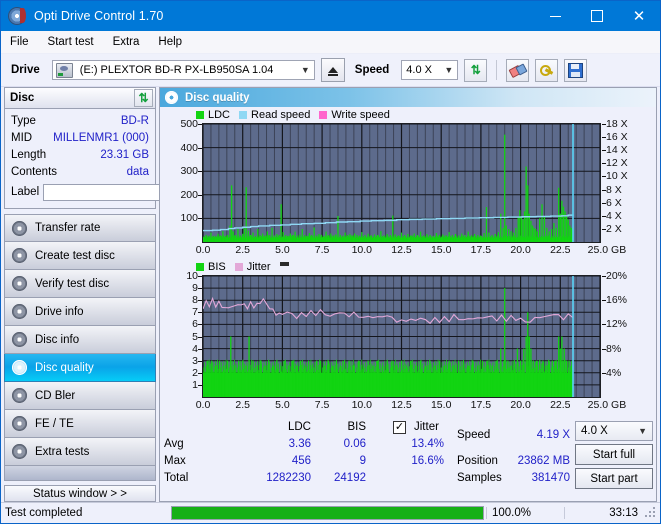 The width and height of the screenshot is (661, 524). I want to click on menu-item-file: File, so click(24, 42).